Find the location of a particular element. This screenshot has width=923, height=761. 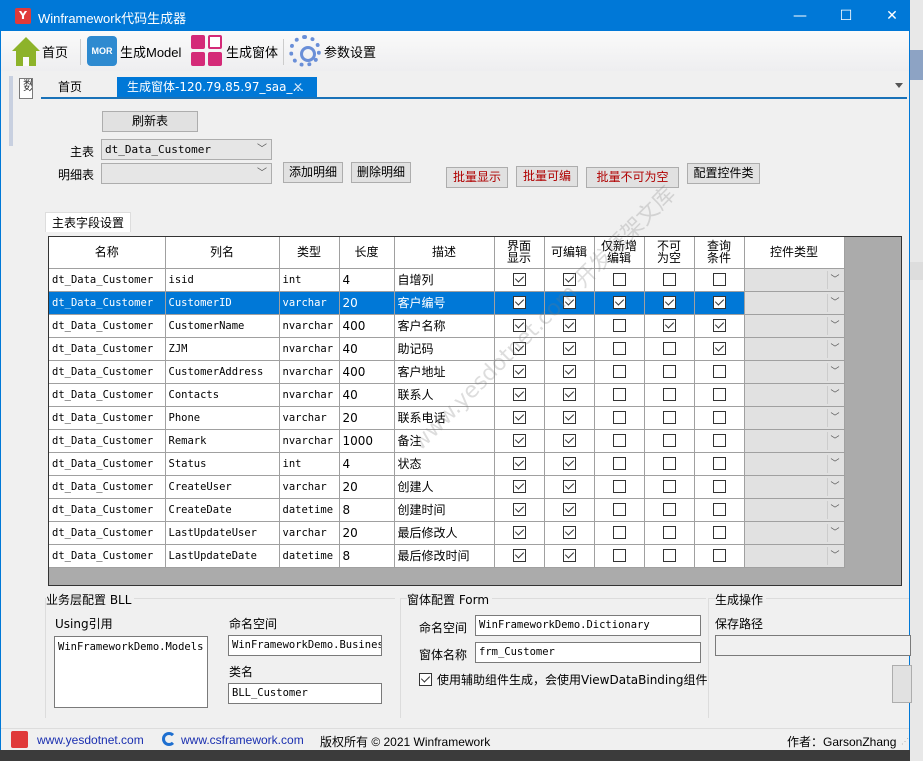

col-header-editable: 可编辑 is located at coordinates (569, 253).